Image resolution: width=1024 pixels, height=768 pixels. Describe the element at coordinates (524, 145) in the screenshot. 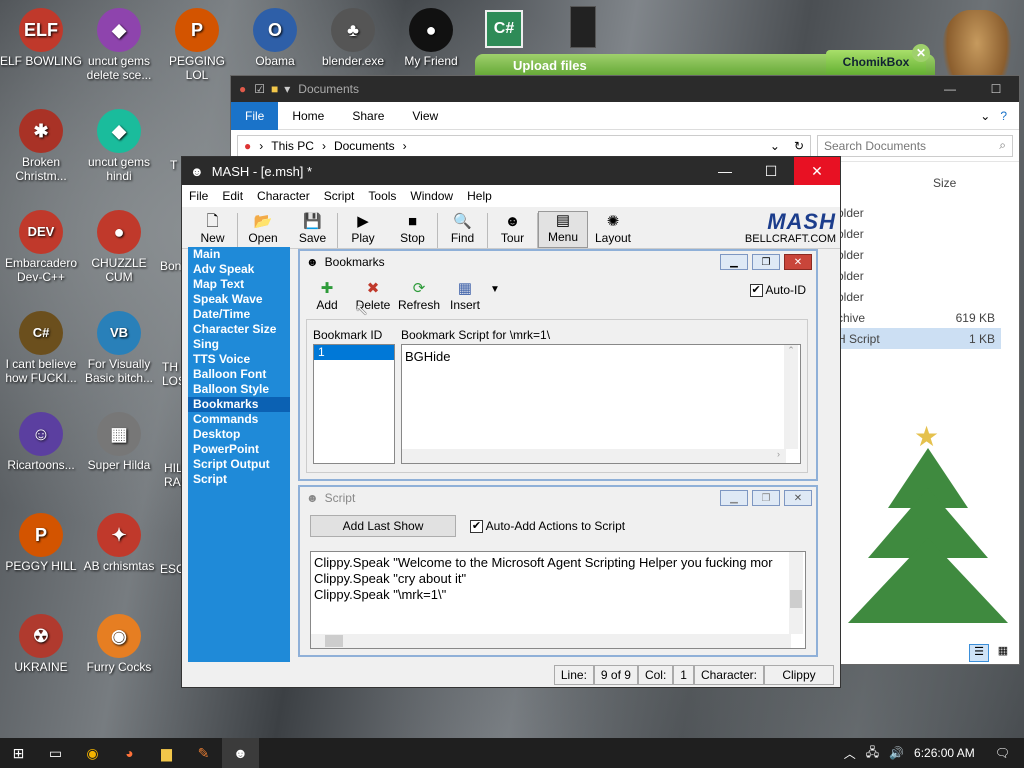

I see `address-bar: ● › This PC › Documents › ⌄ ↻` at that location.